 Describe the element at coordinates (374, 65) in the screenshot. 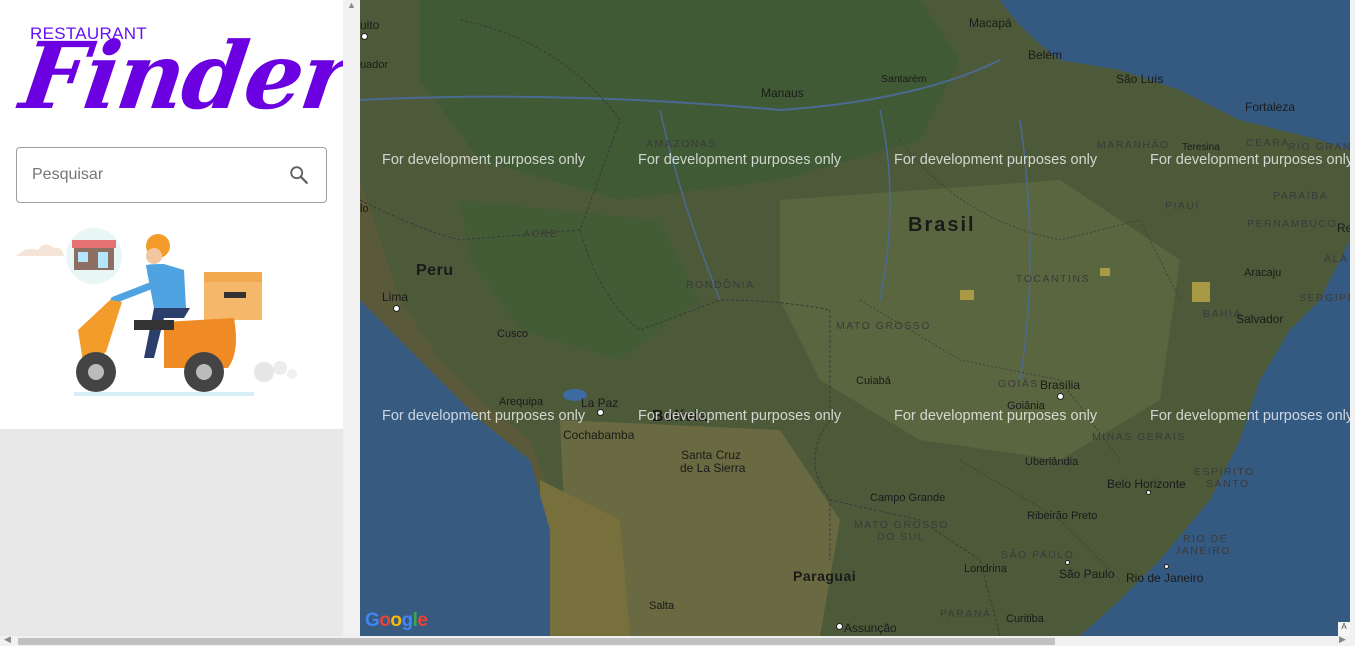

I see `label-equador: uador` at that location.